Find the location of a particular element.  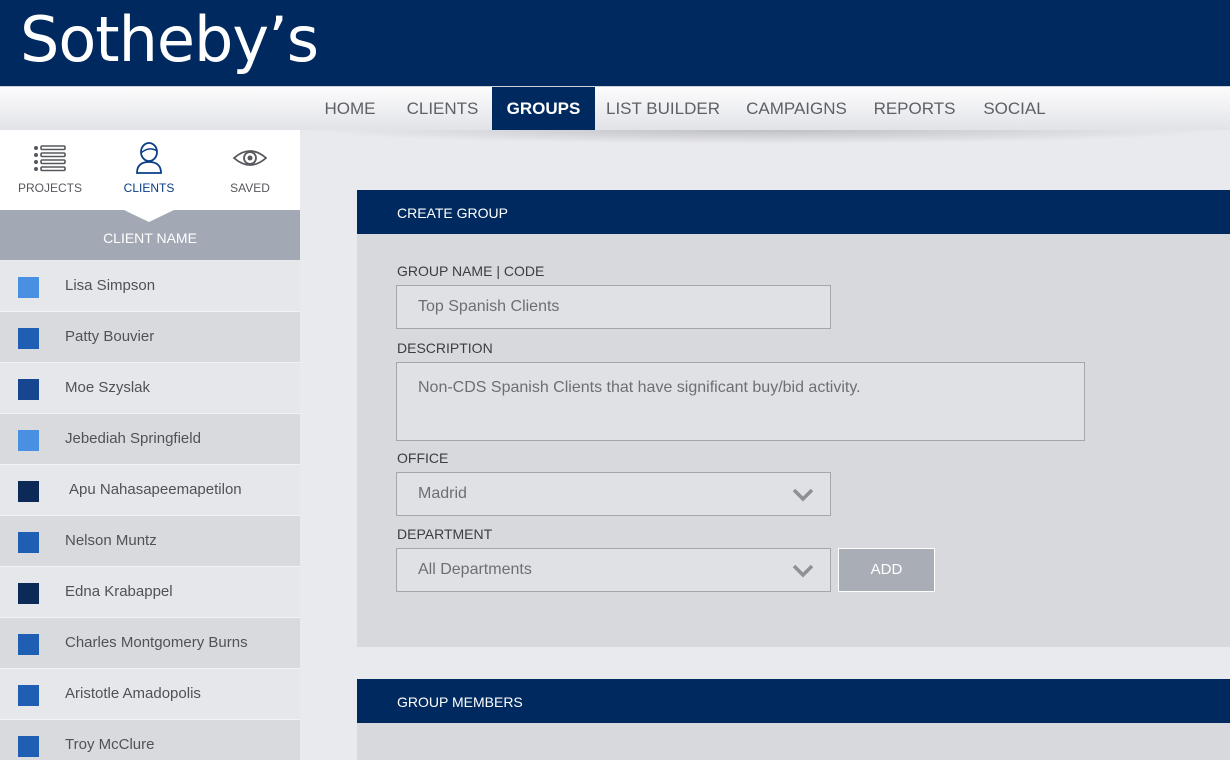

tab-saved-label: SAVED is located at coordinates (250, 188).